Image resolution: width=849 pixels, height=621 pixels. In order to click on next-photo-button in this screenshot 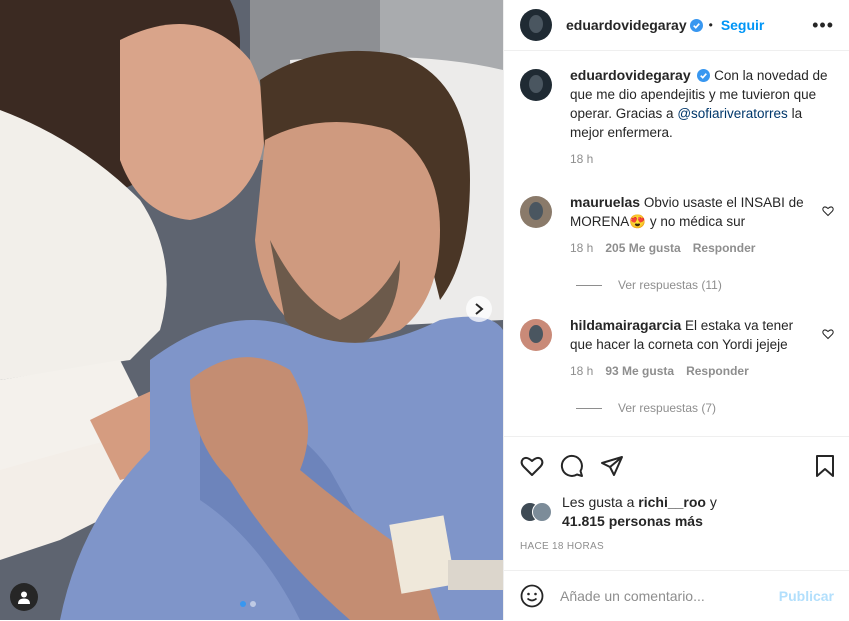, I will do `click(479, 309)`.